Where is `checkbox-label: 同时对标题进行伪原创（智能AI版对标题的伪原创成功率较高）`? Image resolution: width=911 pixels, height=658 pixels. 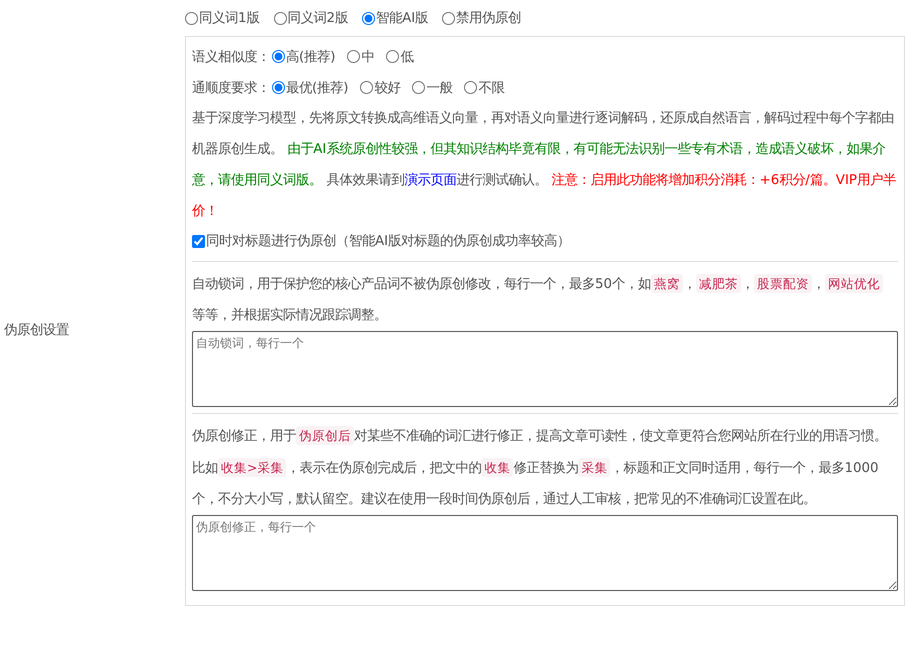 checkbox-label: 同时对标题进行伪原创（智能AI版对标题的伪原创成功率较高） is located at coordinates (388, 241).